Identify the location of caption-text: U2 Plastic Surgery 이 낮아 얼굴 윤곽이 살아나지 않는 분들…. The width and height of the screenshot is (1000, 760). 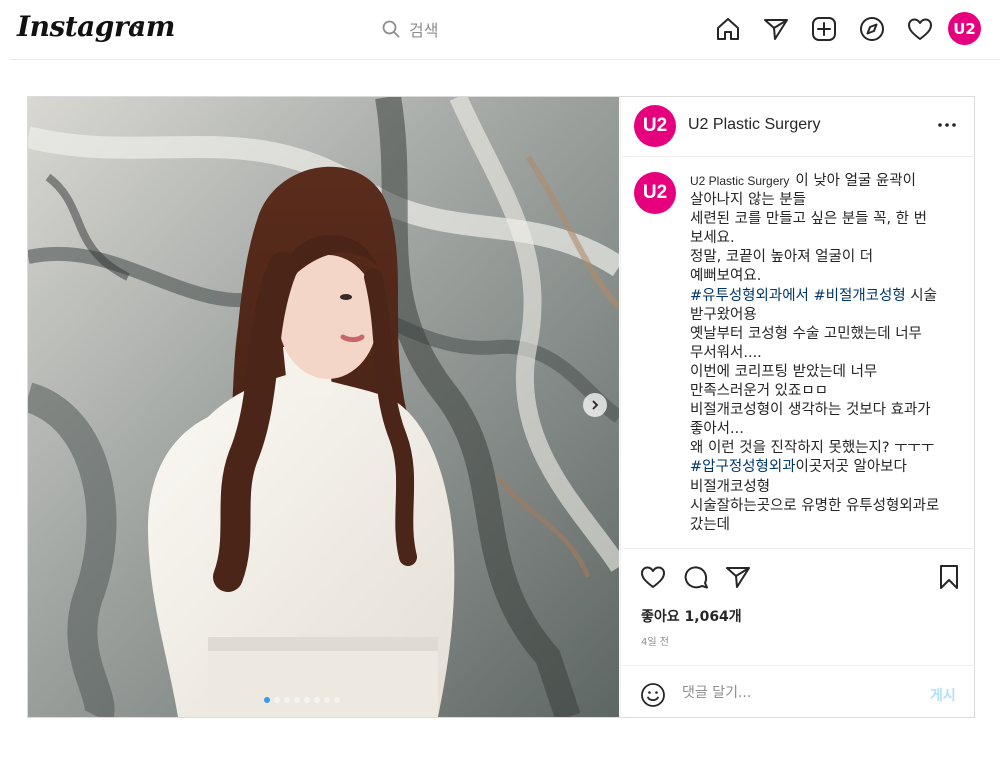
(819, 353).